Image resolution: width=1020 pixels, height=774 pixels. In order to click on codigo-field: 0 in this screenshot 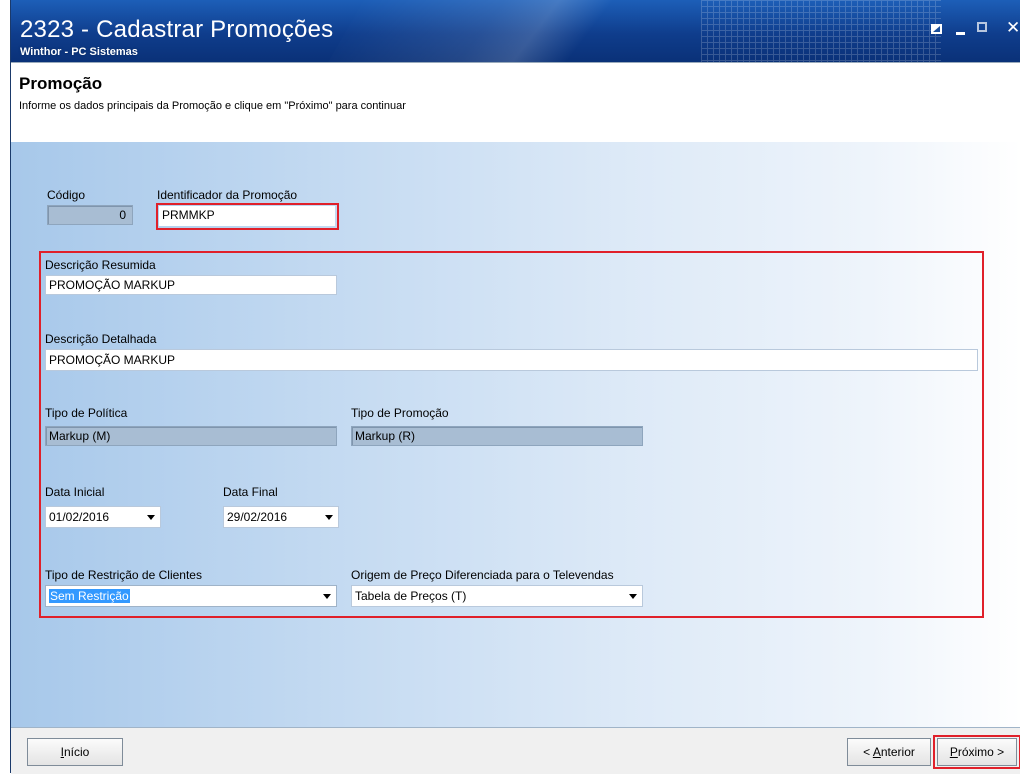, I will do `click(90, 215)`.